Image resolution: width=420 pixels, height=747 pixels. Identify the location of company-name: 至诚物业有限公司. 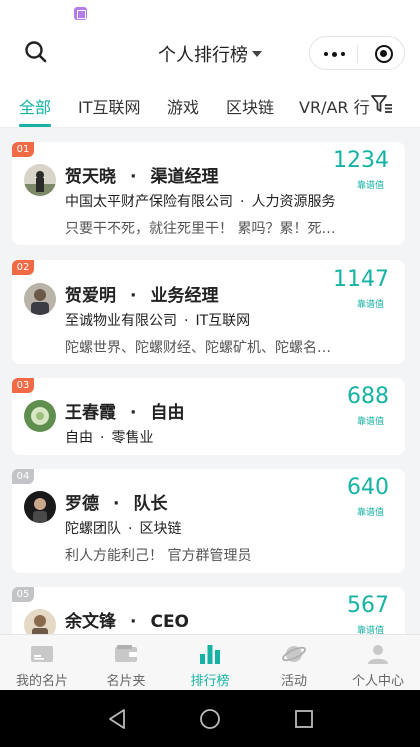
(121, 321).